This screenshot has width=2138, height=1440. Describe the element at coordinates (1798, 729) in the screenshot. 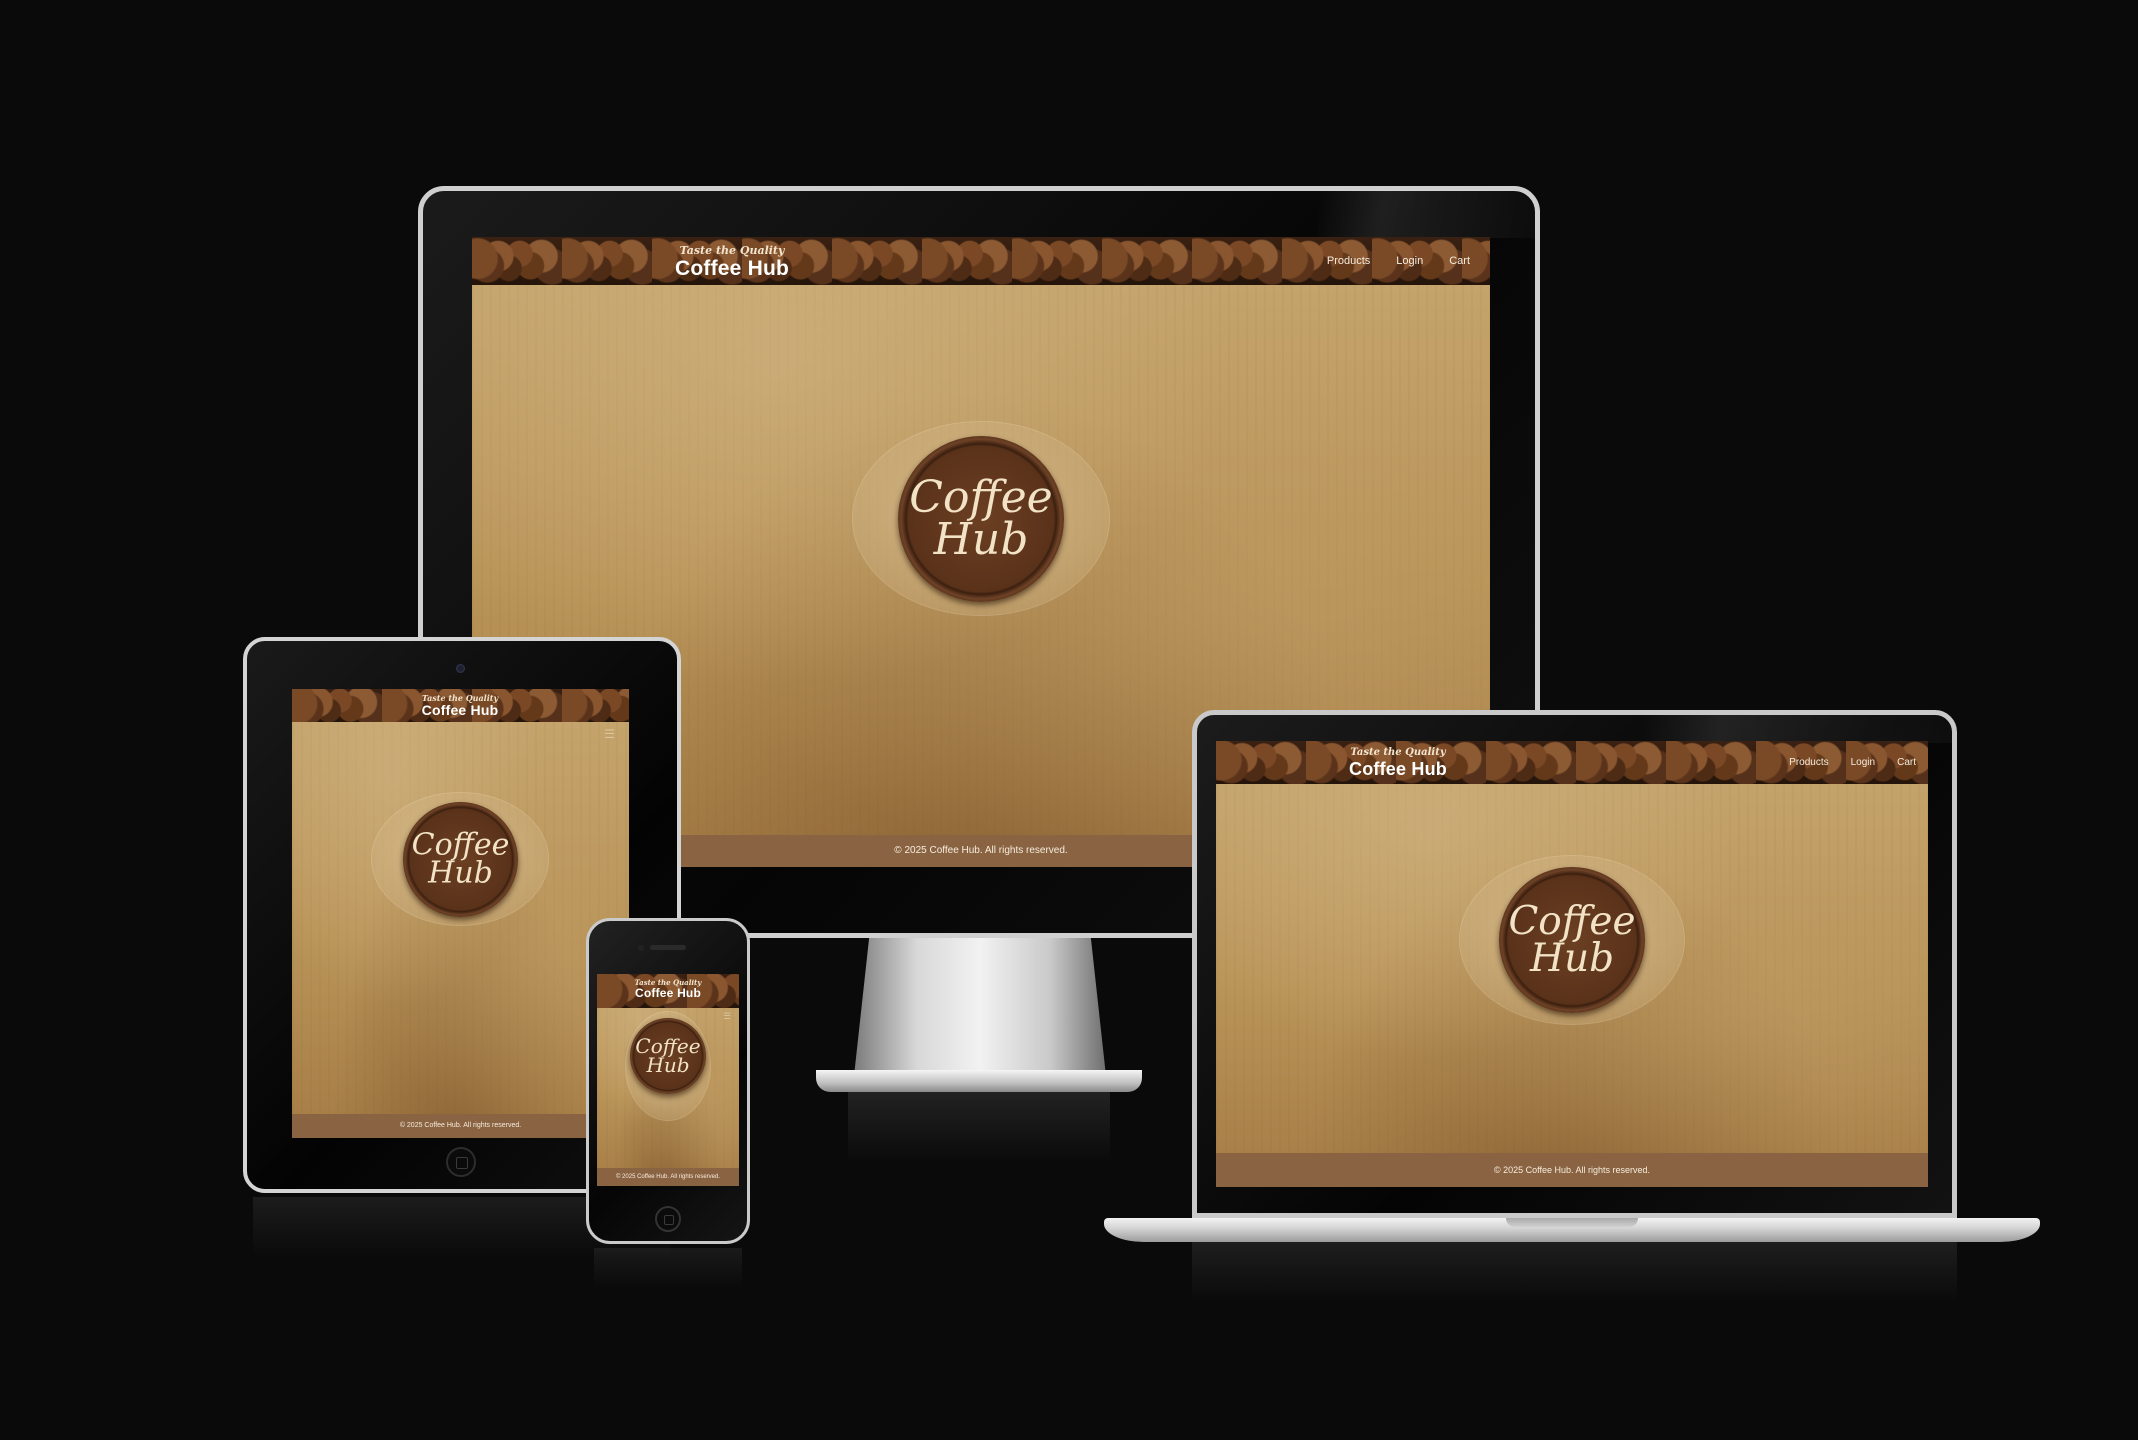

I see `macbook-glare` at that location.